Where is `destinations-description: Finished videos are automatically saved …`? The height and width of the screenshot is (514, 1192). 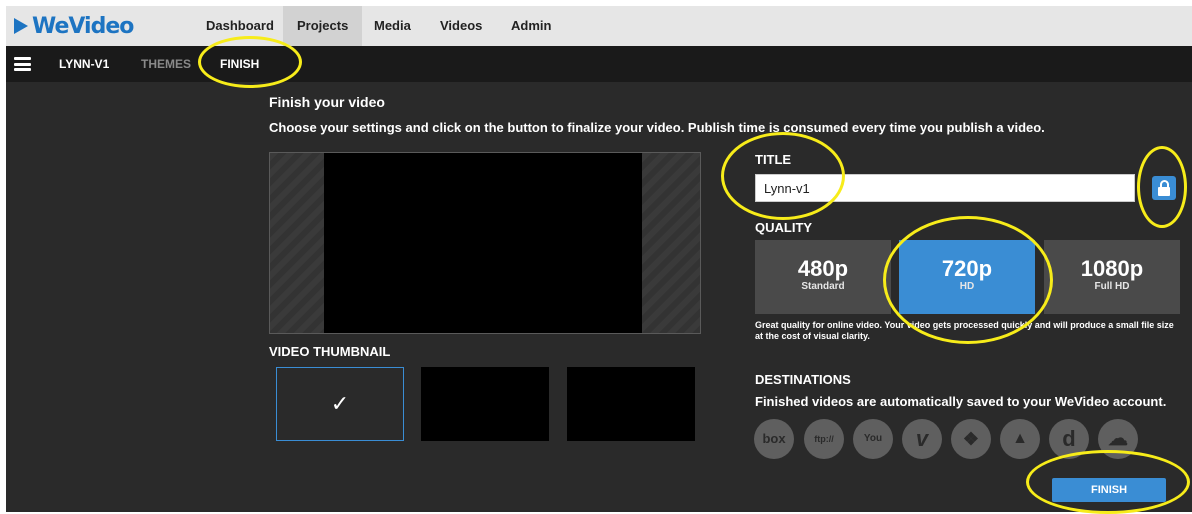 destinations-description: Finished videos are automatically saved … is located at coordinates (961, 401).